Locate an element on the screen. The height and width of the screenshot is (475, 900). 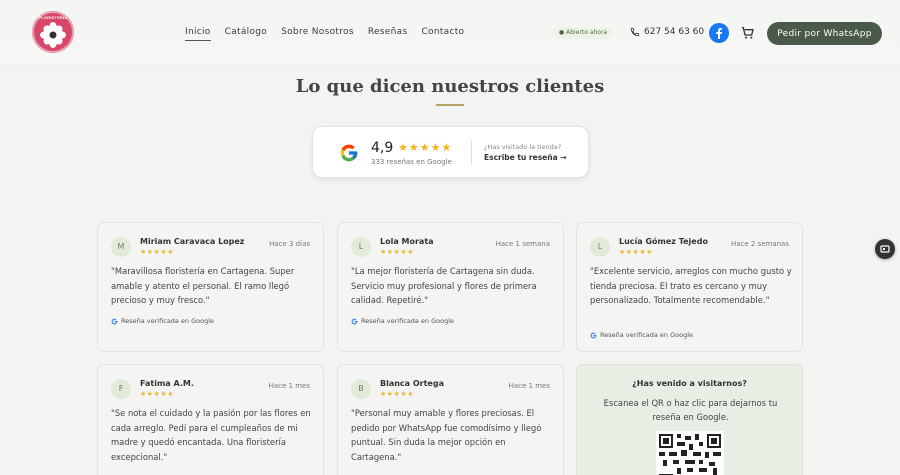
rating-value: 4,9 is located at coordinates (382, 148).